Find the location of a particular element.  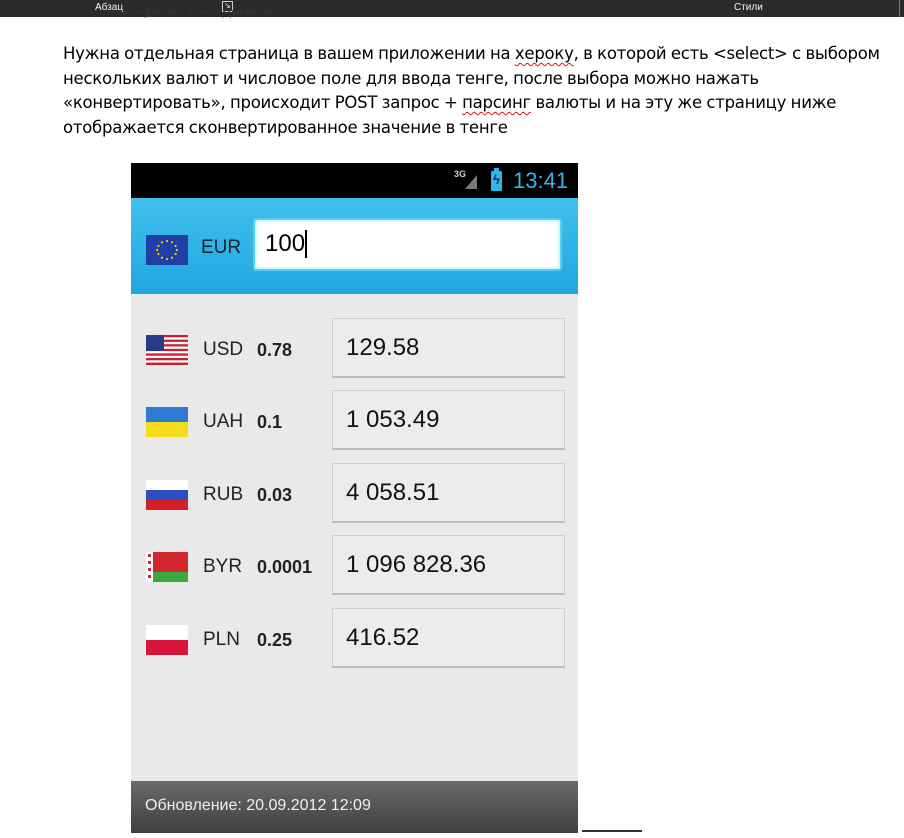

converted-value-field: 4 058.51 is located at coordinates (448, 493).